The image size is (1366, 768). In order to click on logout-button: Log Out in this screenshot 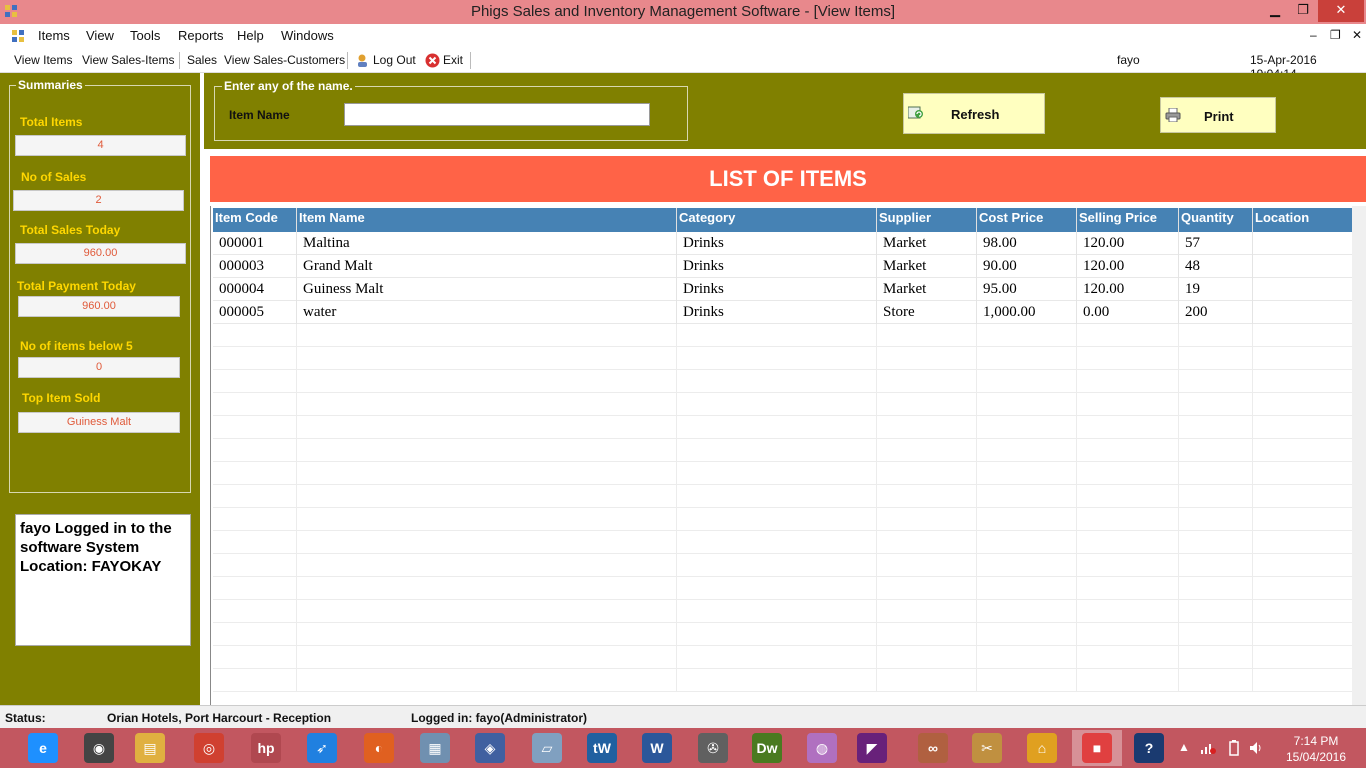, I will do `click(394, 60)`.